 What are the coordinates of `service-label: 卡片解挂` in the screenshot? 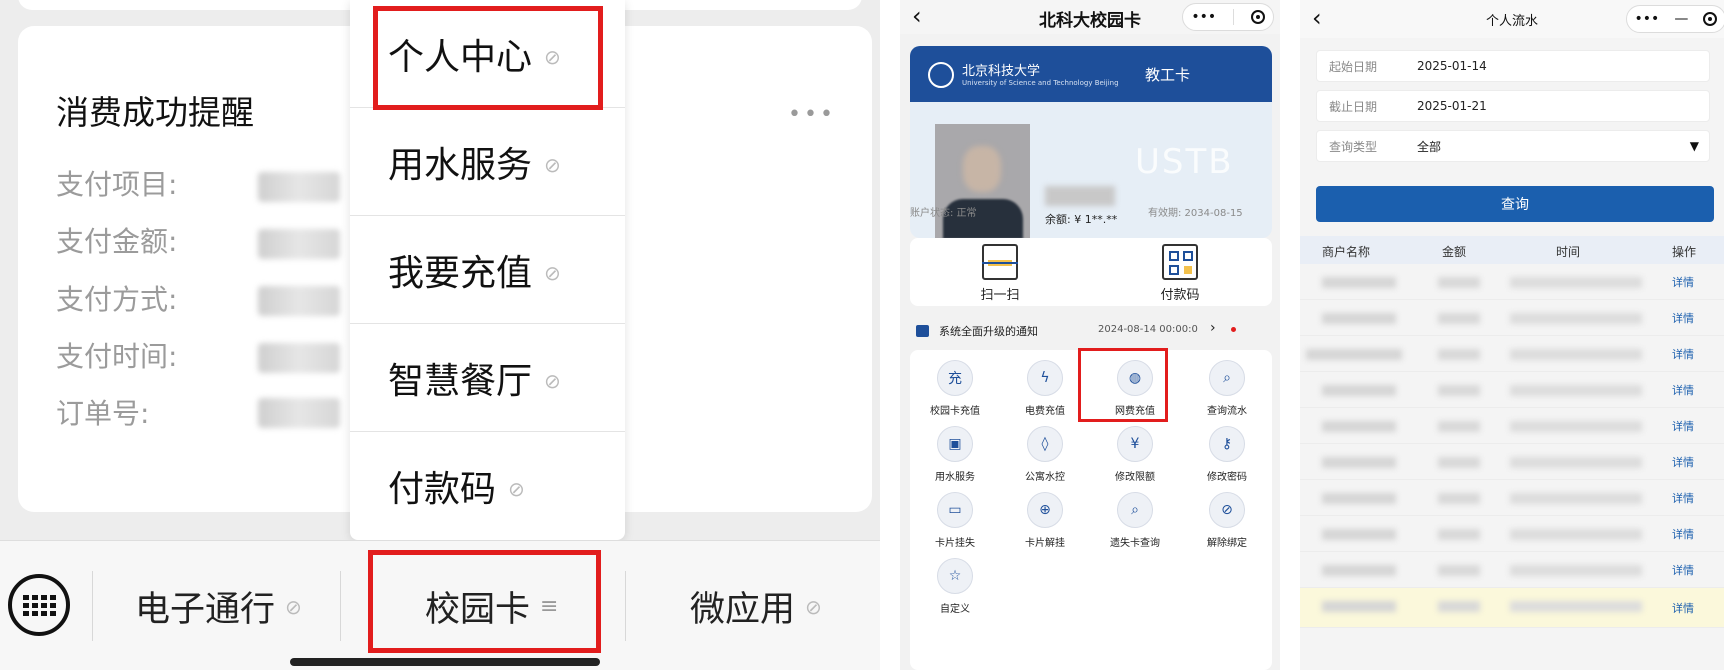 It's located at (1045, 543).